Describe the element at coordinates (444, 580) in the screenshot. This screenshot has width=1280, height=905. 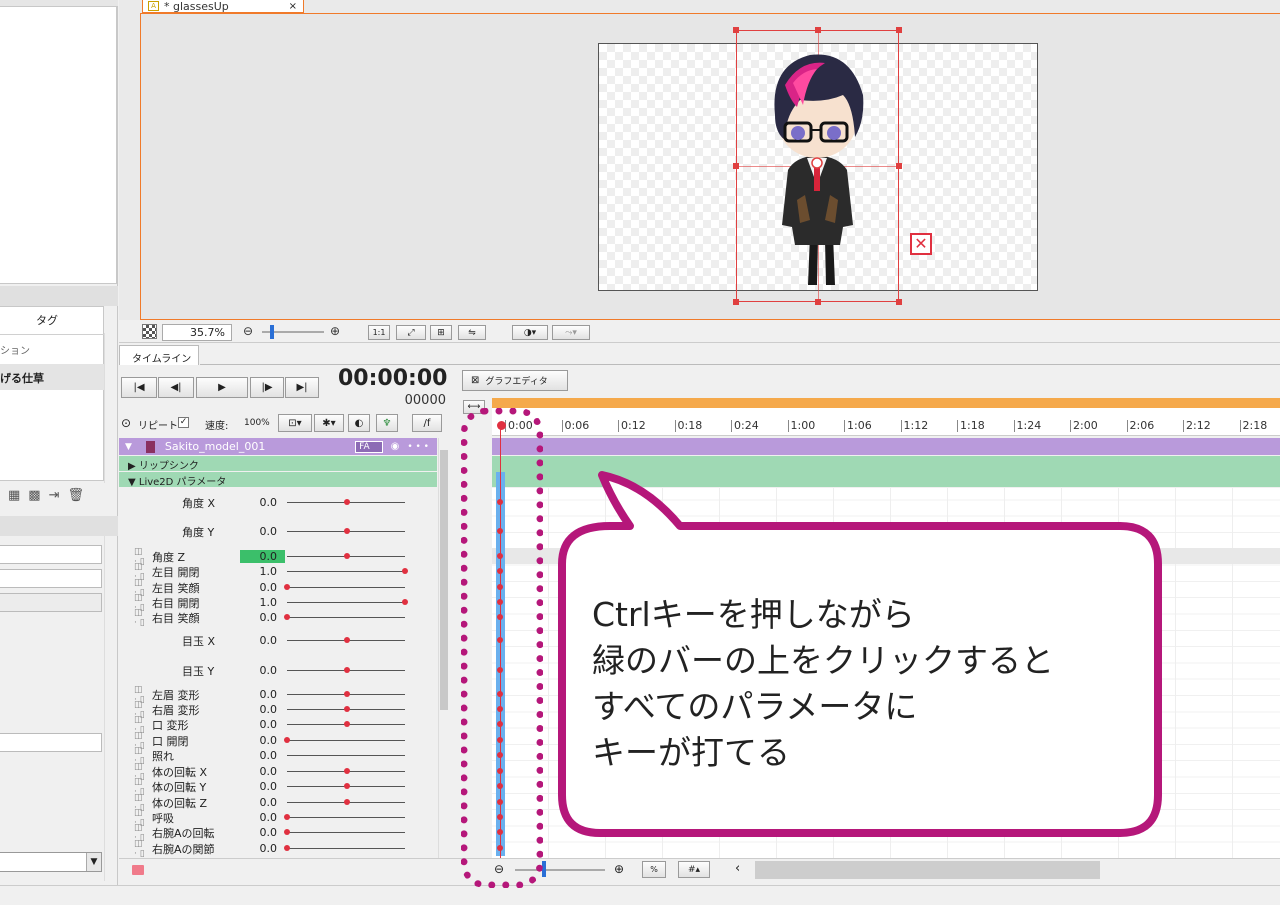
I see `panel-scrollbar-thumb` at that location.